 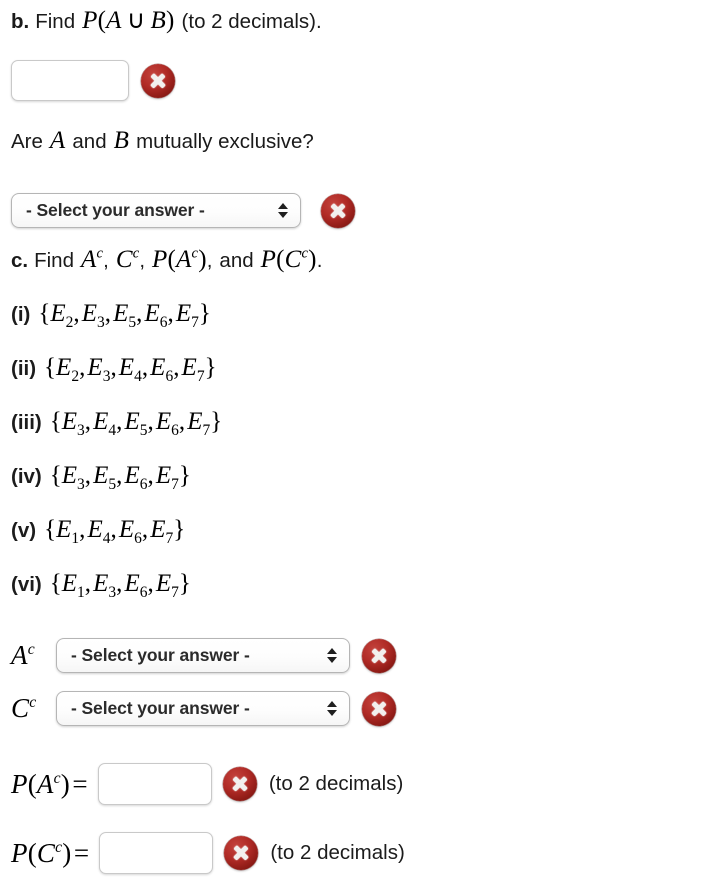 I want to click on mutually-exclusive-prompt: Are A and B mutually exclusive?, so click(x=162, y=141).